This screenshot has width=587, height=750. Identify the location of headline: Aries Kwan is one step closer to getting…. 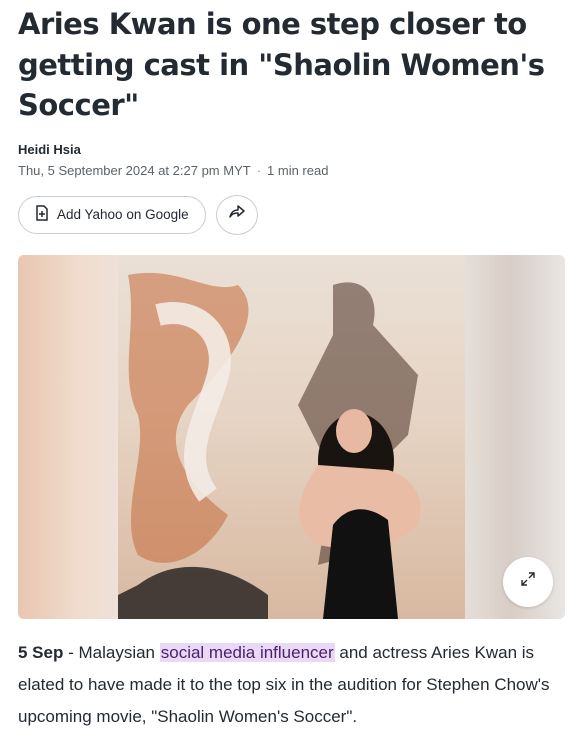
(281, 64).